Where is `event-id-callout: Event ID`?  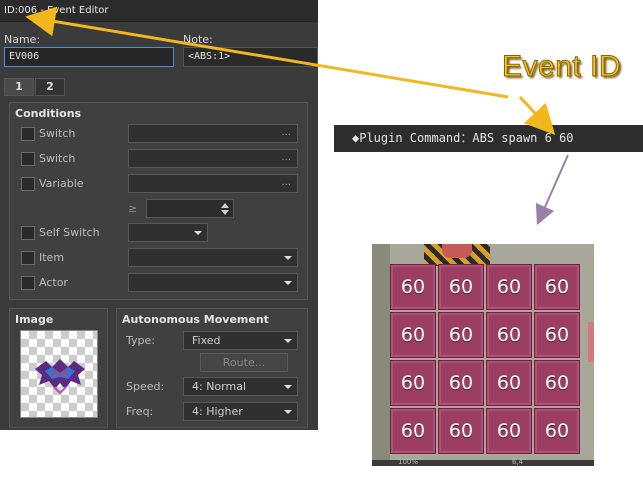
event-id-callout: Event ID is located at coordinates (561, 67).